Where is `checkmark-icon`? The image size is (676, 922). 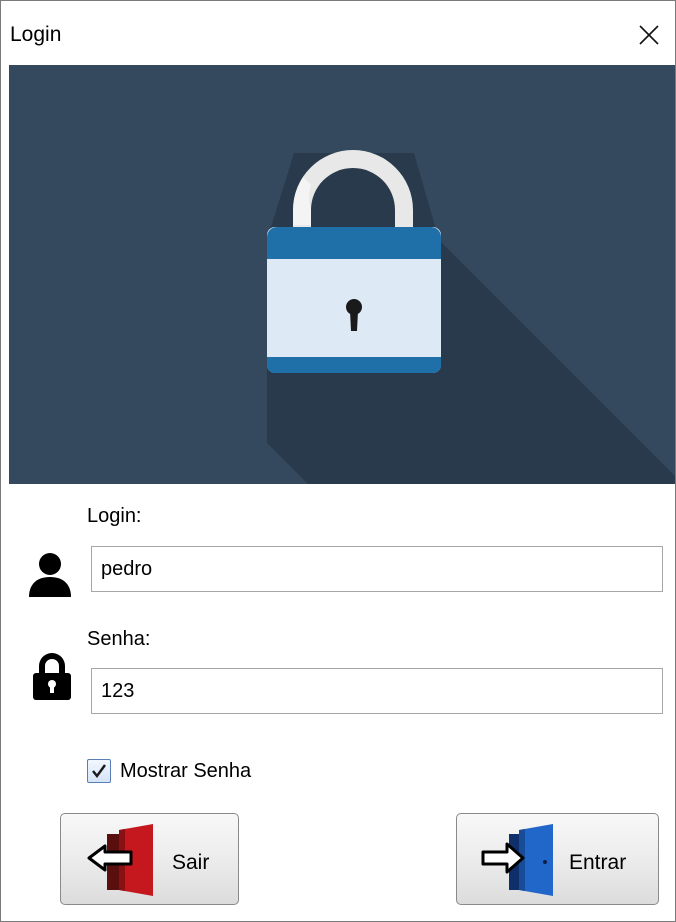
checkmark-icon is located at coordinates (99, 771).